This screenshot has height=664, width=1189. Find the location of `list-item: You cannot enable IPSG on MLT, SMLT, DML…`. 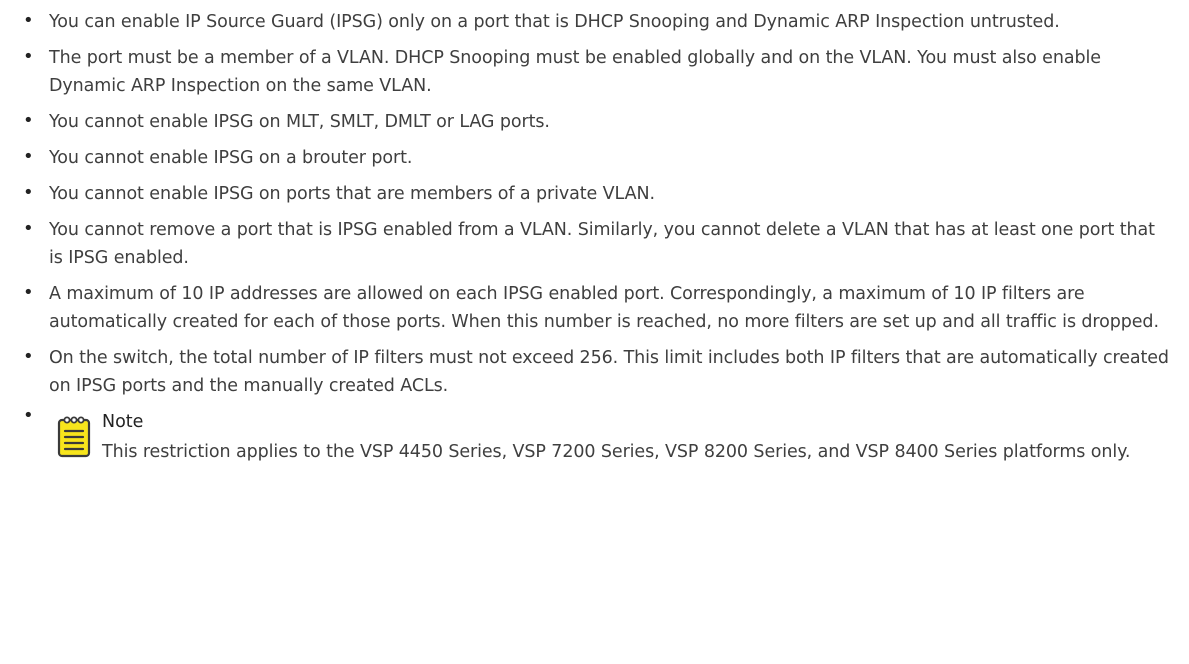

list-item: You cannot enable IPSG on MLT, SMLT, DML… is located at coordinates (594, 121).